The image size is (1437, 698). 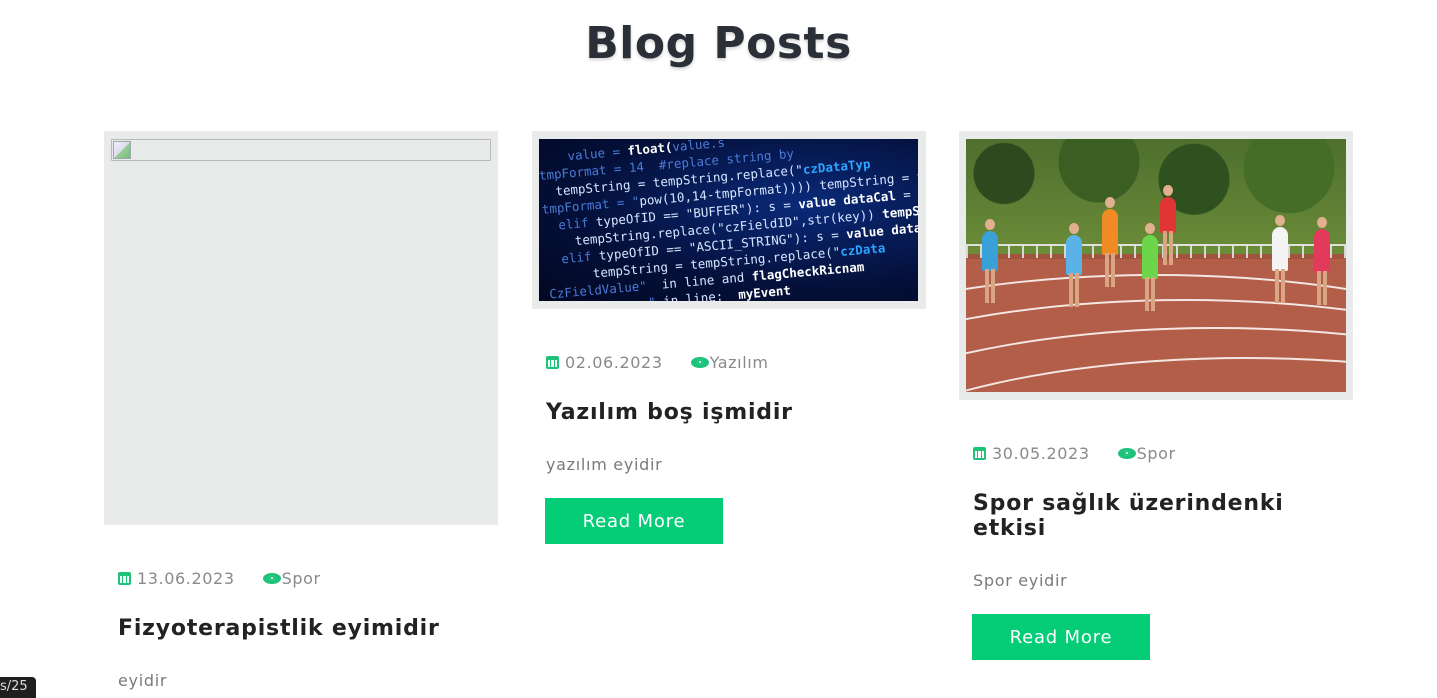 What do you see at coordinates (736, 412) in the screenshot?
I see `post-title: Yazılım boş işmidir` at bounding box center [736, 412].